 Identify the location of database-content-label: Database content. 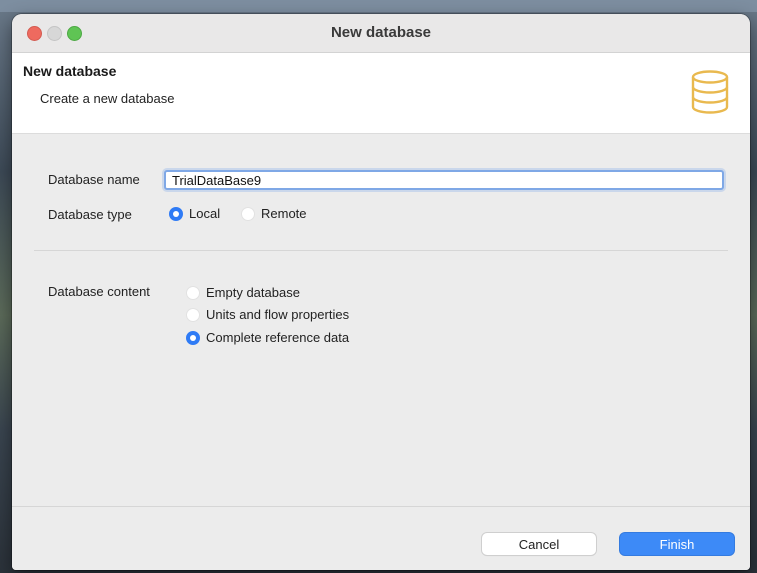
(99, 291).